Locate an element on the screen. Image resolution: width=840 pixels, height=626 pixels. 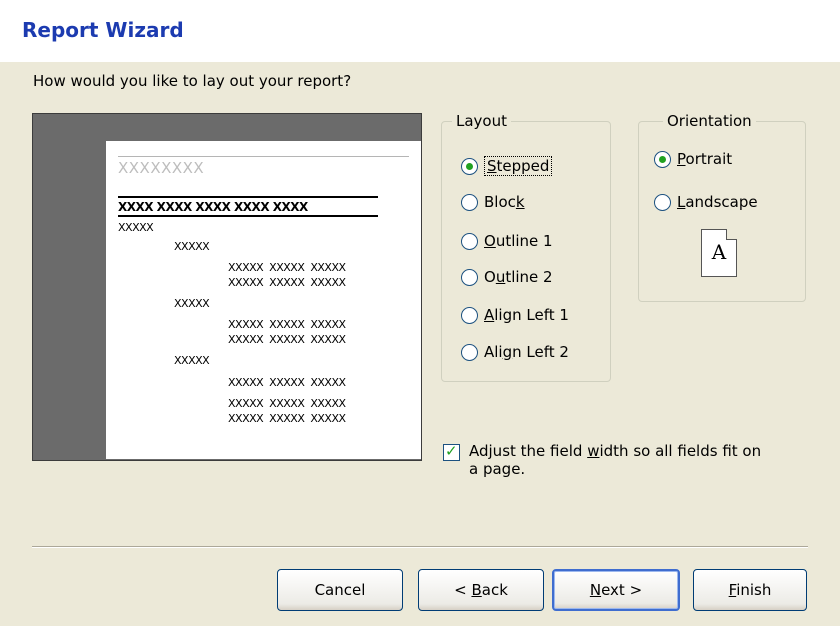
preview-header-rule-top is located at coordinates (248, 197).